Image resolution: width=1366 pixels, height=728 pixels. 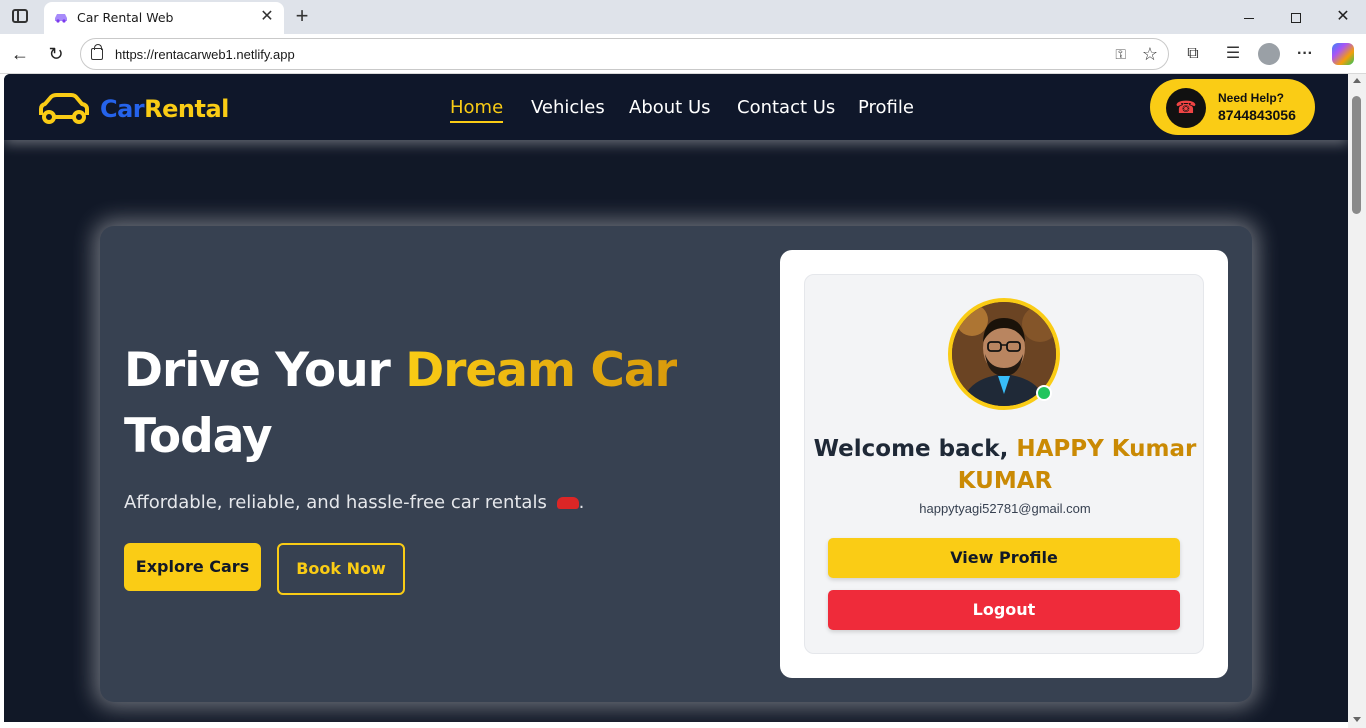 What do you see at coordinates (198, 436) in the screenshot?
I see `hero-title-part2: Today` at bounding box center [198, 436].